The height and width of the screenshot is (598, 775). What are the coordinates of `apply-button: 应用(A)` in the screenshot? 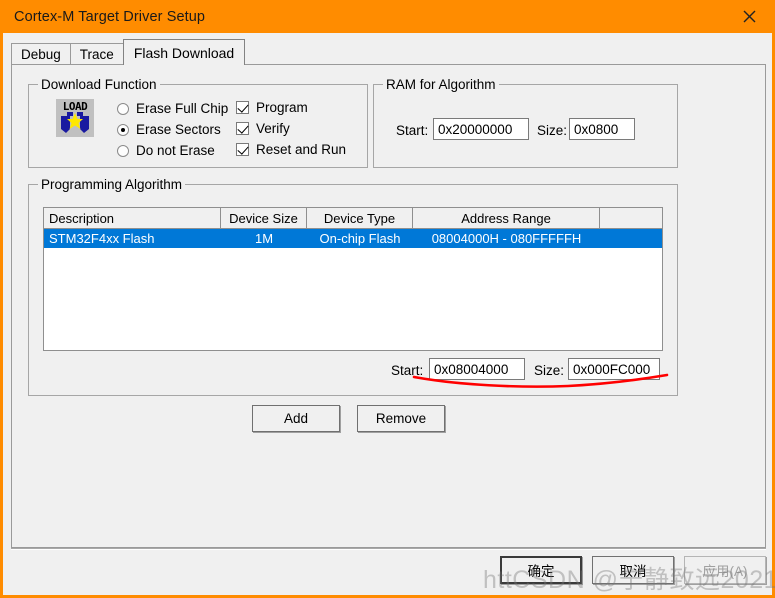 It's located at (725, 570).